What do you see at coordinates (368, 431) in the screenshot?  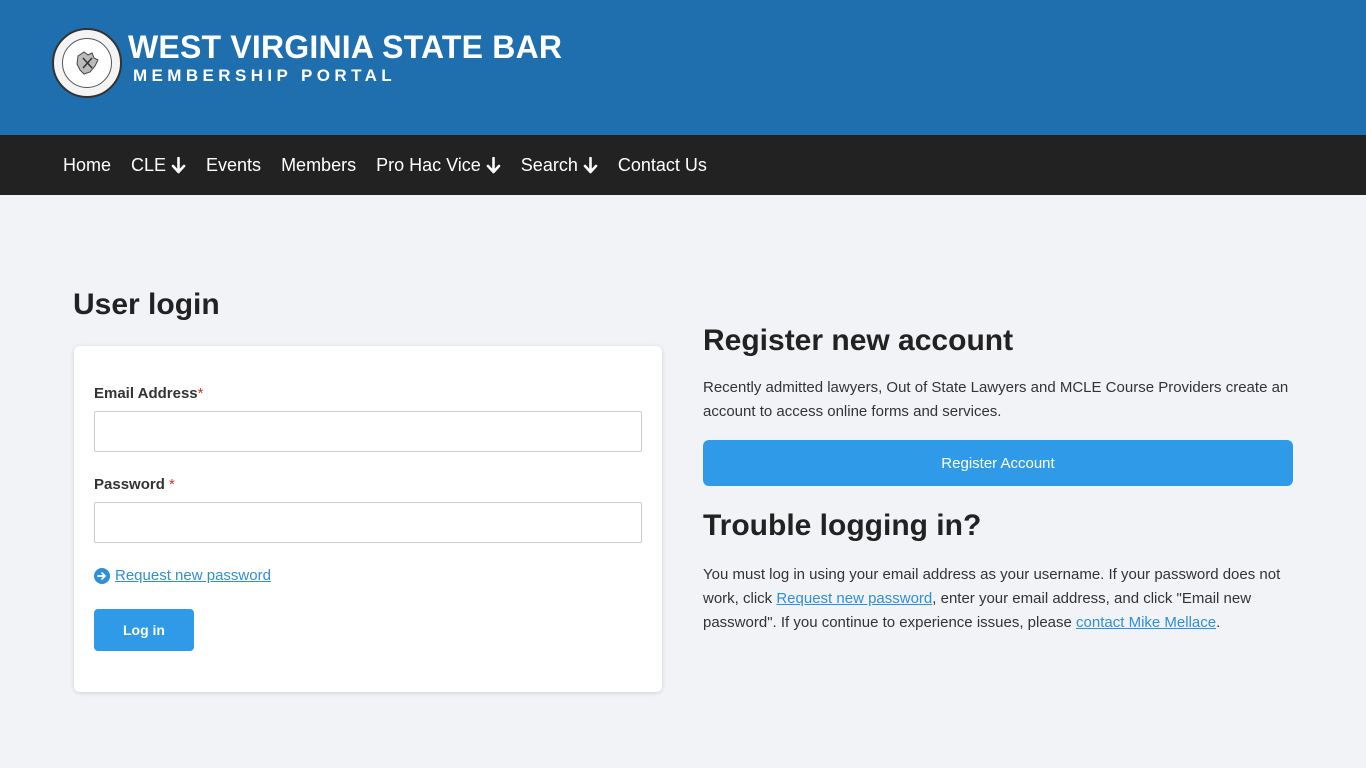 I see `email-field` at bounding box center [368, 431].